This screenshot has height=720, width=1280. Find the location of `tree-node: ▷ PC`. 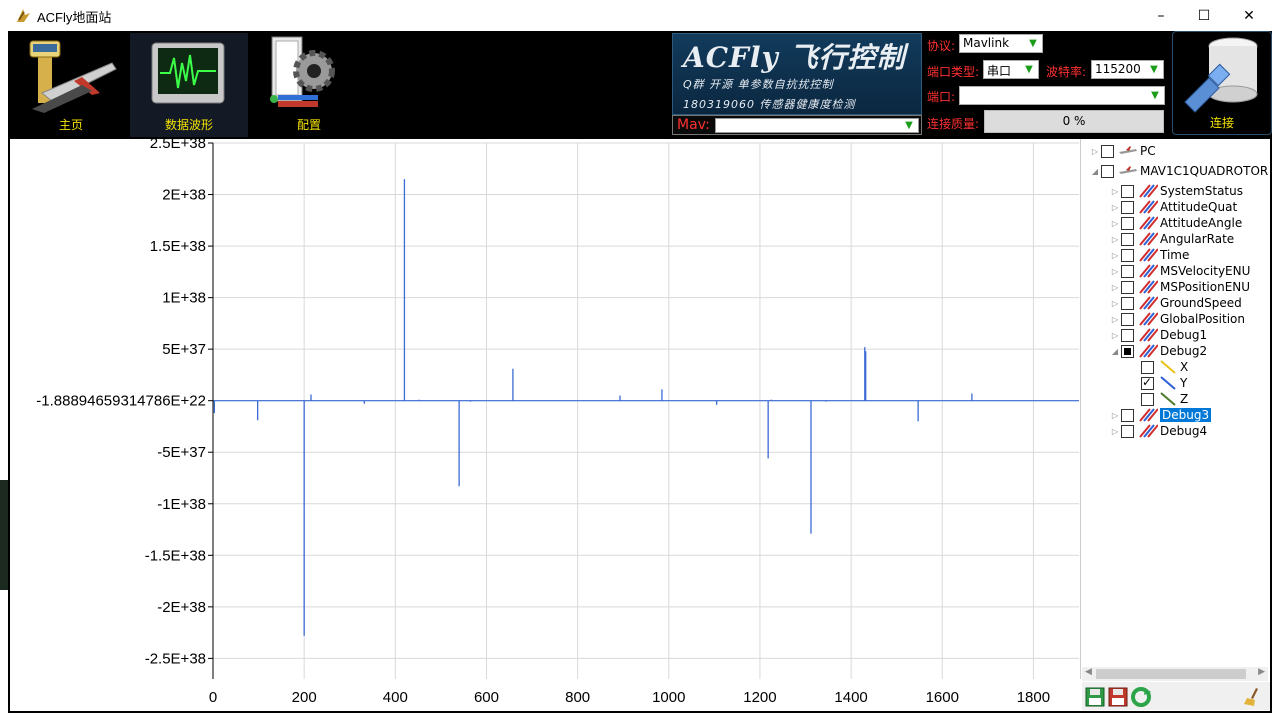

tree-node: ▷ PC is located at coordinates (1122, 151).